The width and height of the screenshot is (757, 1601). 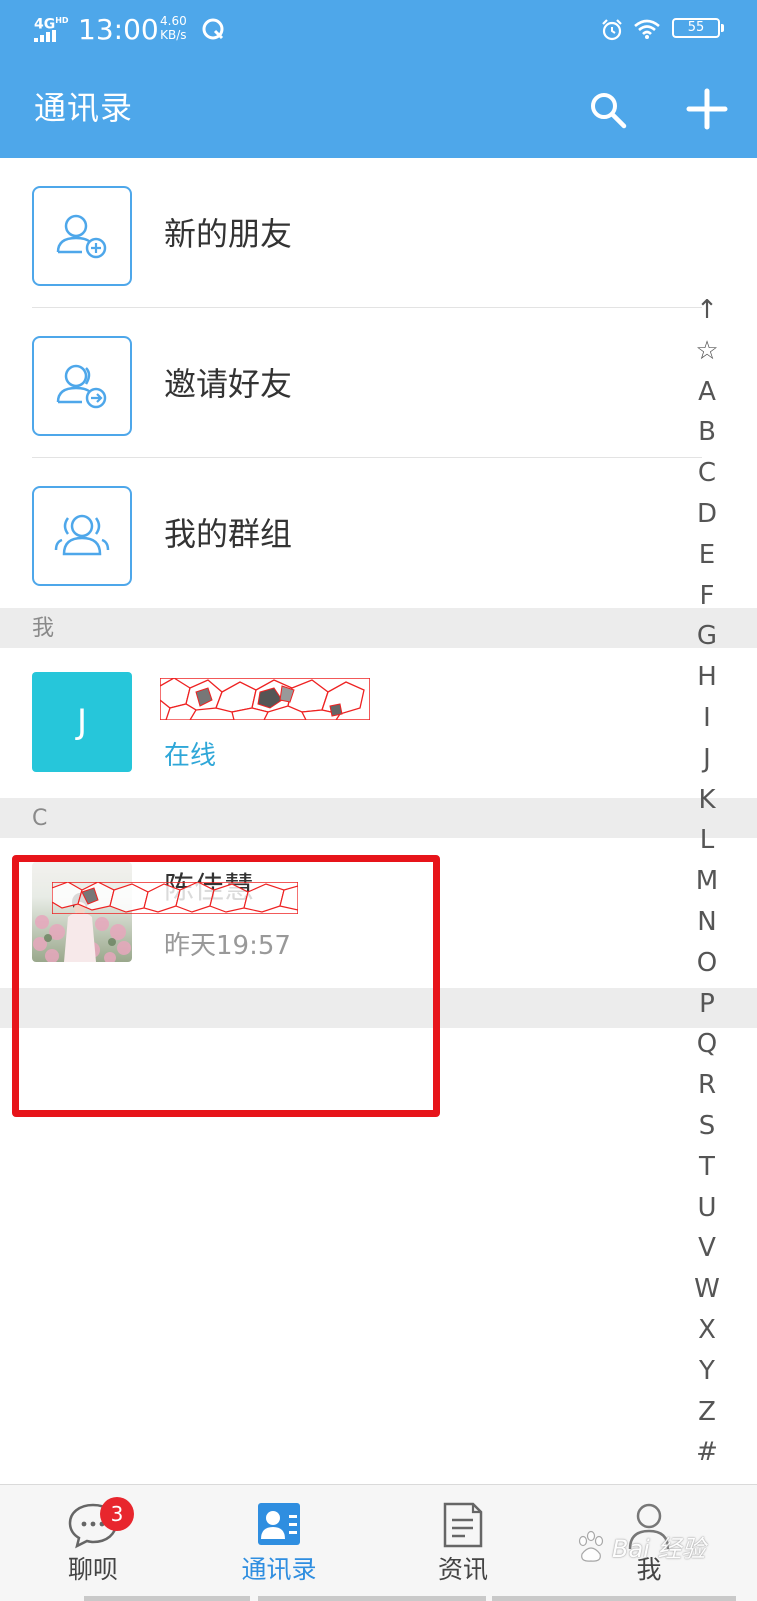 What do you see at coordinates (707, 718) in the screenshot?
I see `index-letter: I` at bounding box center [707, 718].